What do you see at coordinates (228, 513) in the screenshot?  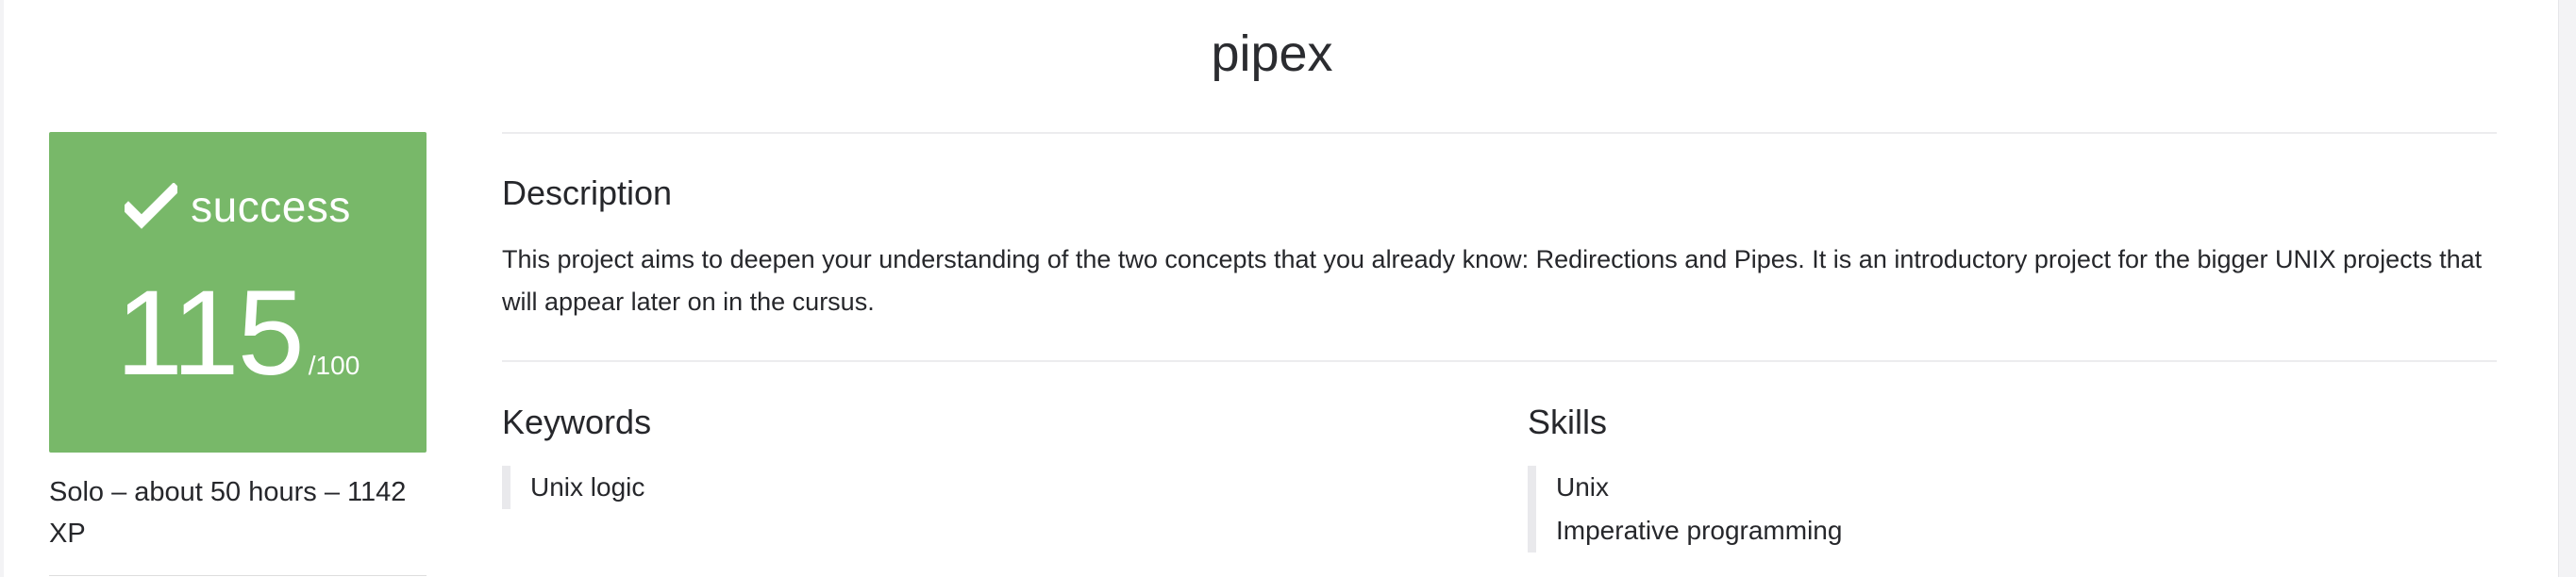 I see `project-meta: Solo – about 50 hours – 1142 XP` at bounding box center [228, 513].